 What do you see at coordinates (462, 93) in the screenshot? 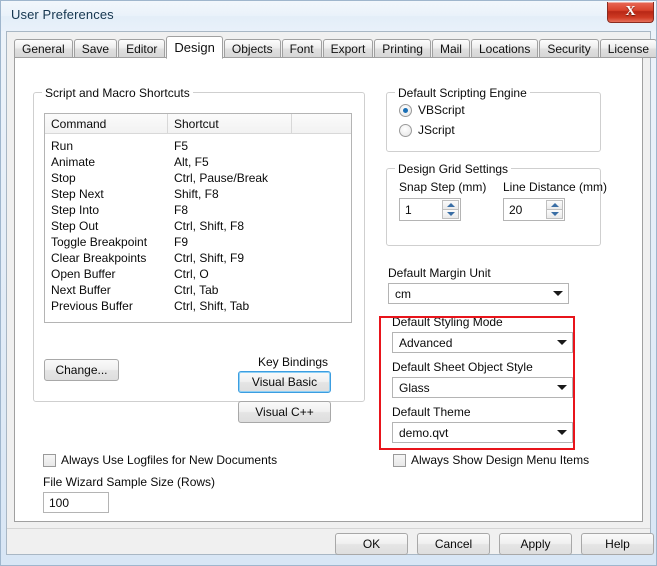
I see `default-scripting-engine-legend: Default Scripting Engine` at bounding box center [462, 93].